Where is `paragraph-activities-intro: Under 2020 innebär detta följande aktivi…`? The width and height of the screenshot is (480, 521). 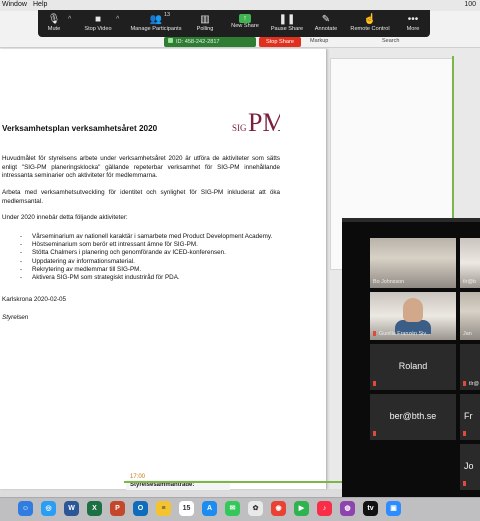 paragraph-activities-intro: Under 2020 innebär detta följande aktivi… is located at coordinates (65, 217).